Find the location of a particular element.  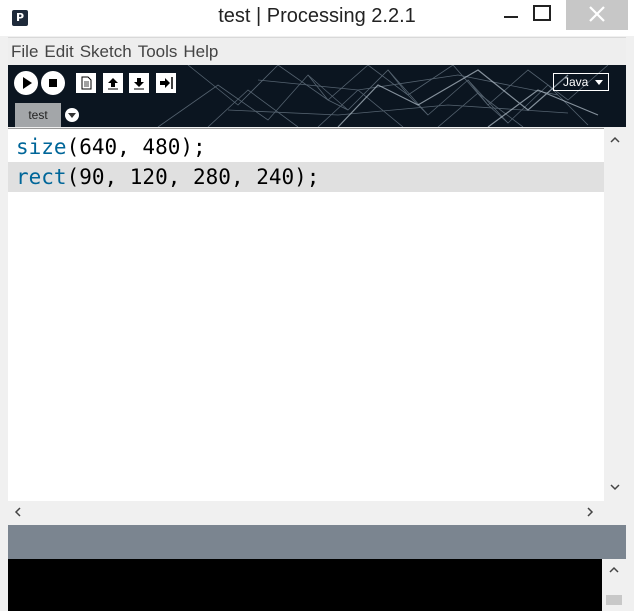

scroll-thumb is located at coordinates (614, 600).